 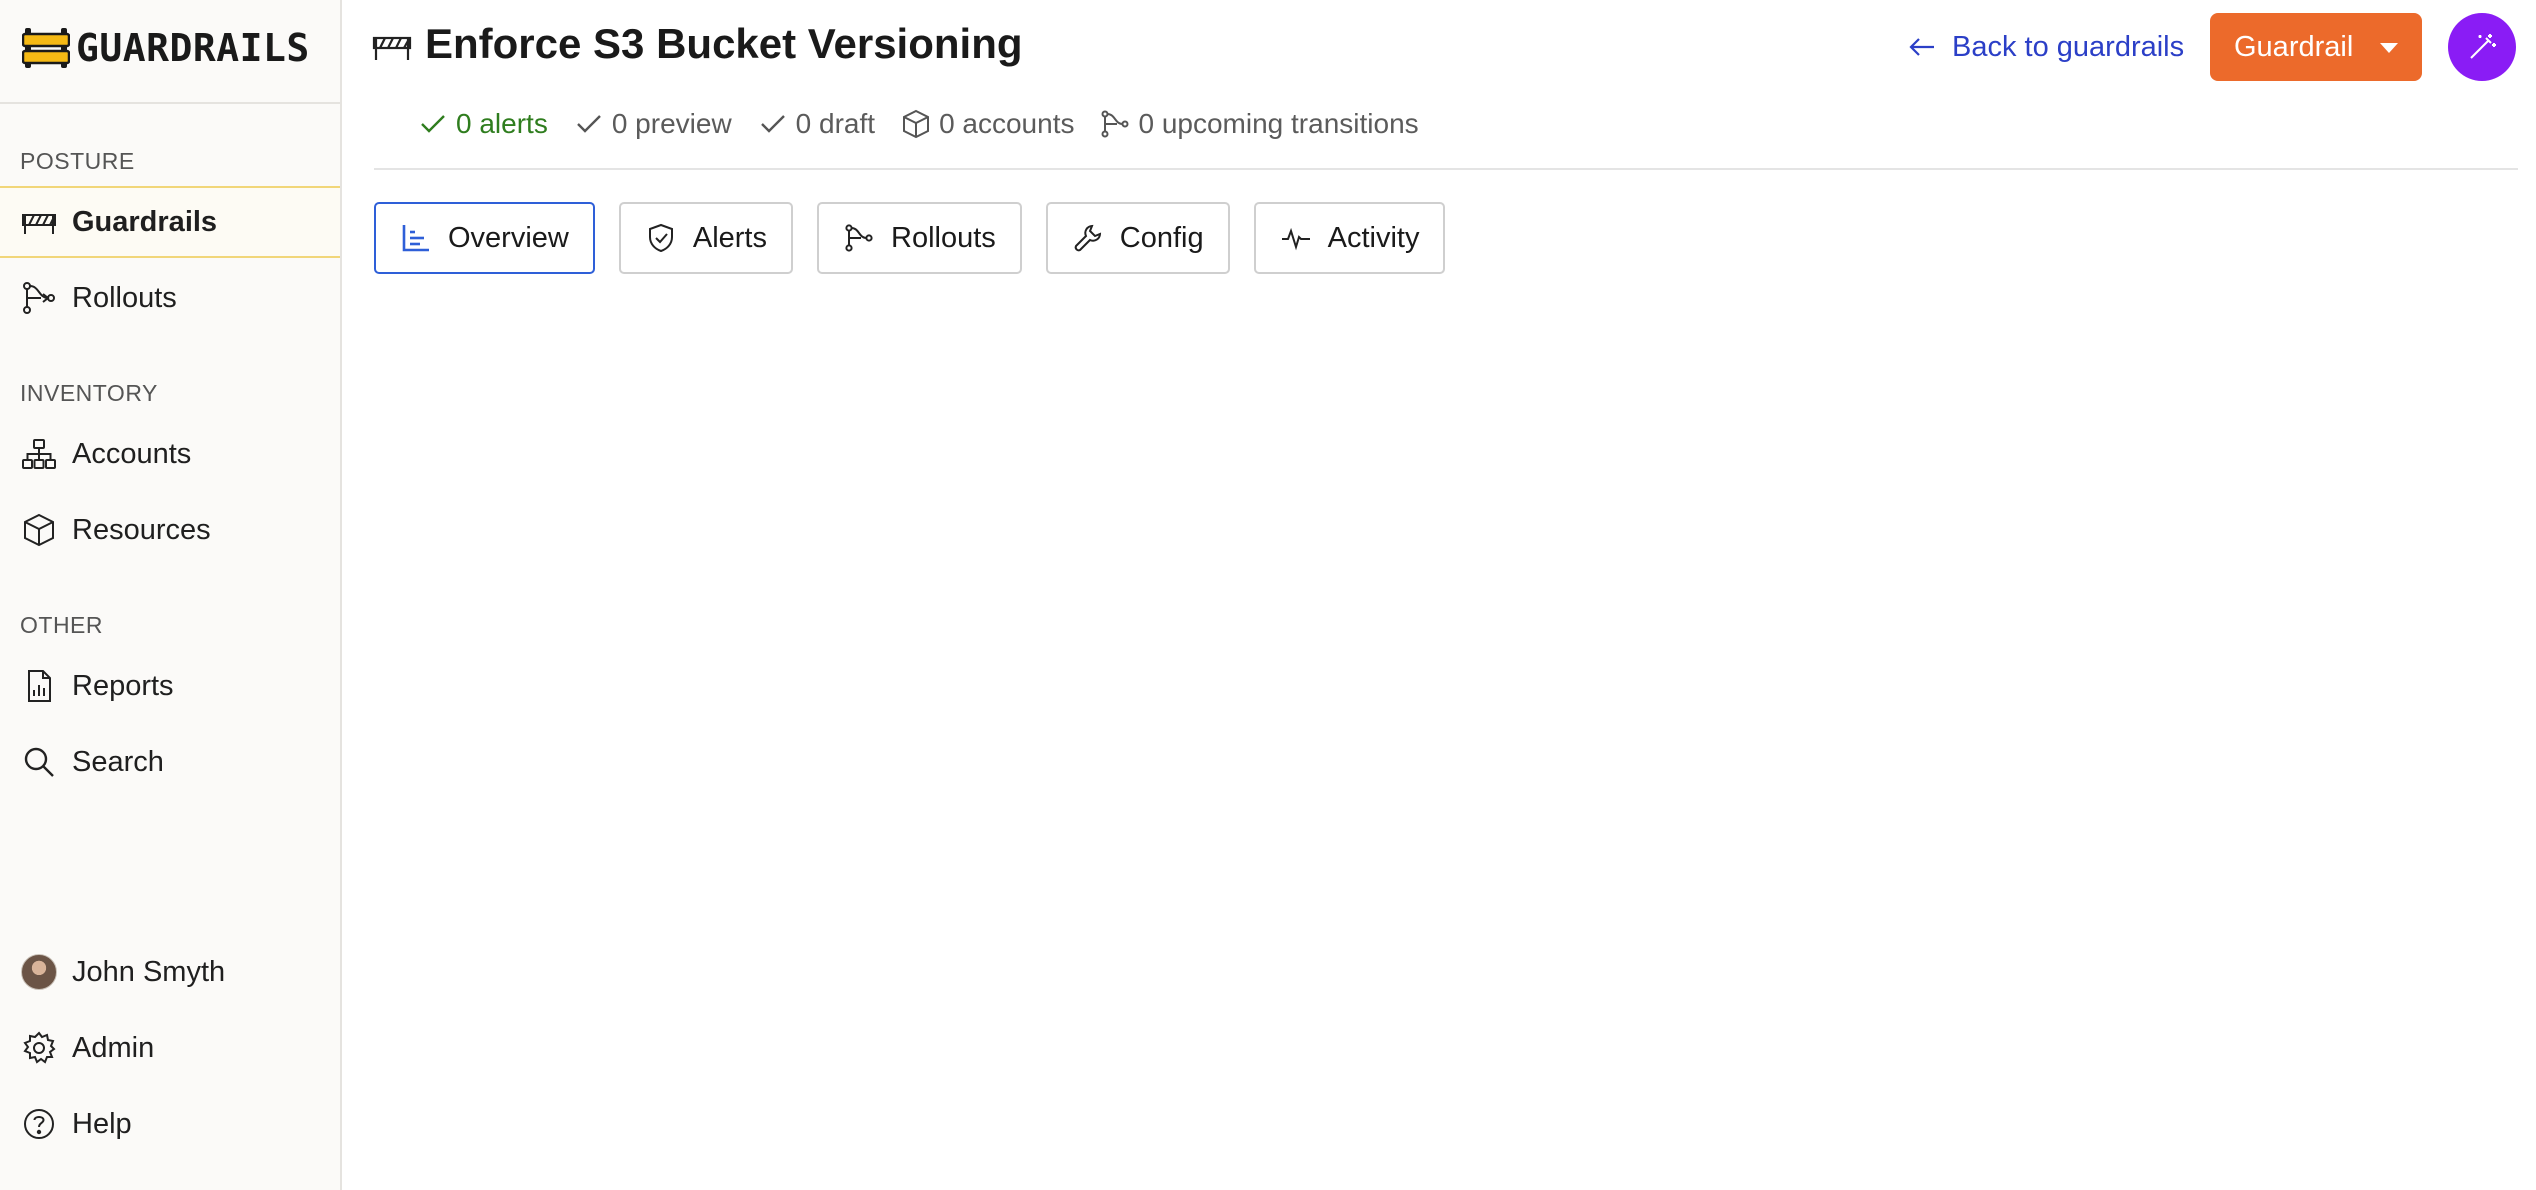 I want to click on sidebar-item-resources: Resources, so click(x=170, y=530).